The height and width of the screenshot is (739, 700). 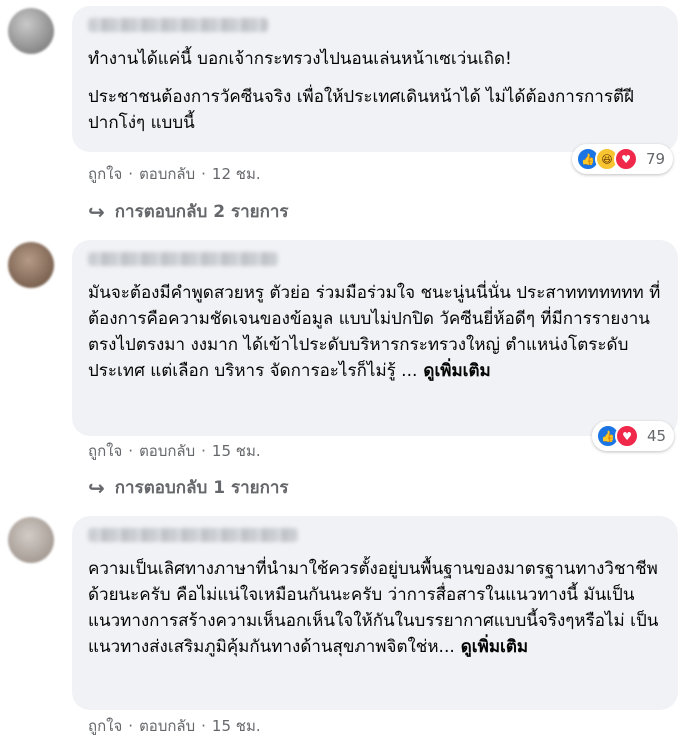 I want to click on view-replies-button: ↪ การตอบกลับ 1 รายการ, so click(x=188, y=487).